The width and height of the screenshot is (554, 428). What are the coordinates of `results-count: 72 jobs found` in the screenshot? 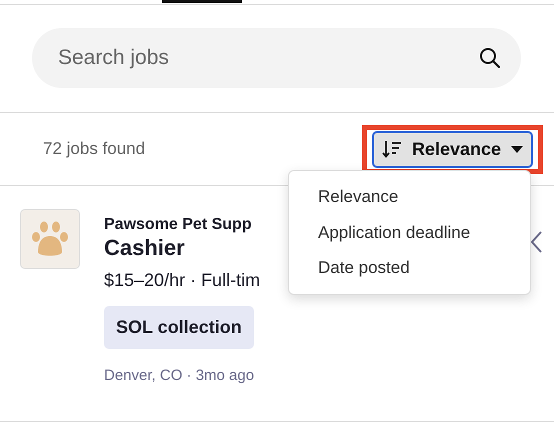 It's located at (94, 149).